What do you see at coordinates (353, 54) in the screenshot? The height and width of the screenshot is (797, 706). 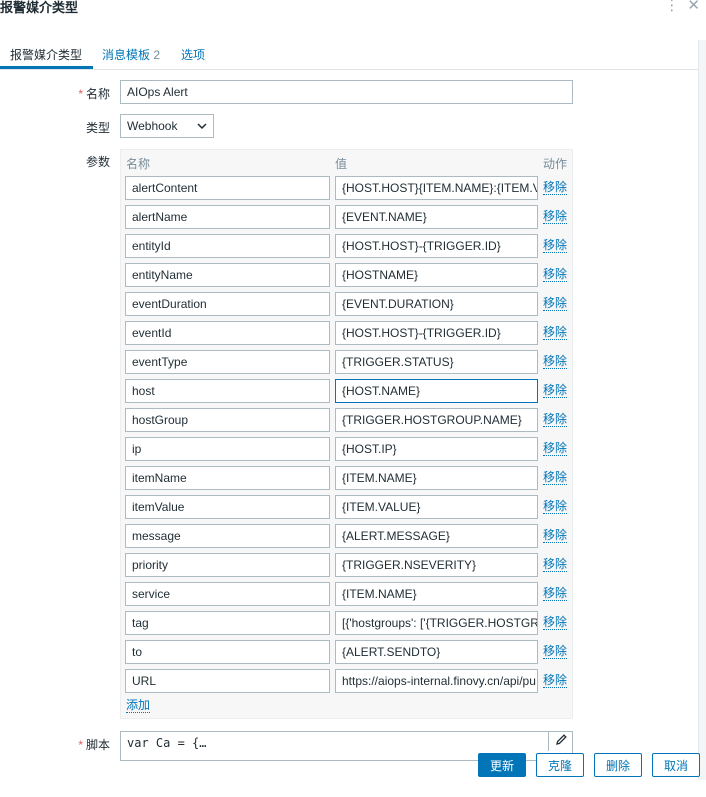 I see `tab-bar: 报警媒介类型 消息模板 2 选项` at bounding box center [353, 54].